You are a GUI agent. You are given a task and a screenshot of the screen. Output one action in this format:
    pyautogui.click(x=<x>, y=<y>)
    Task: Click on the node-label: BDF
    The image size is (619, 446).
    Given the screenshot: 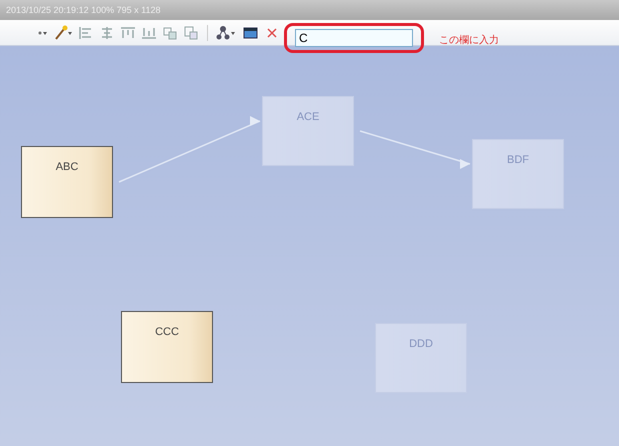 What is the action you would take?
    pyautogui.click(x=518, y=161)
    